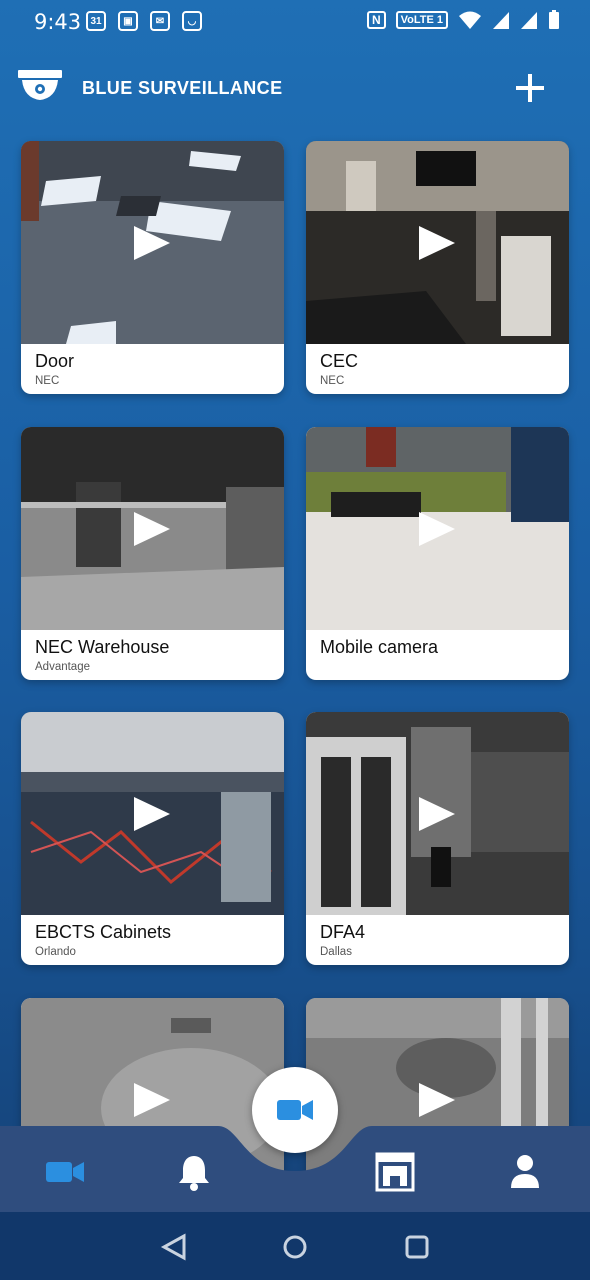 This screenshot has height=1280, width=590. Describe the element at coordinates (339, 361) in the screenshot. I see `camera-name: CEC` at that location.